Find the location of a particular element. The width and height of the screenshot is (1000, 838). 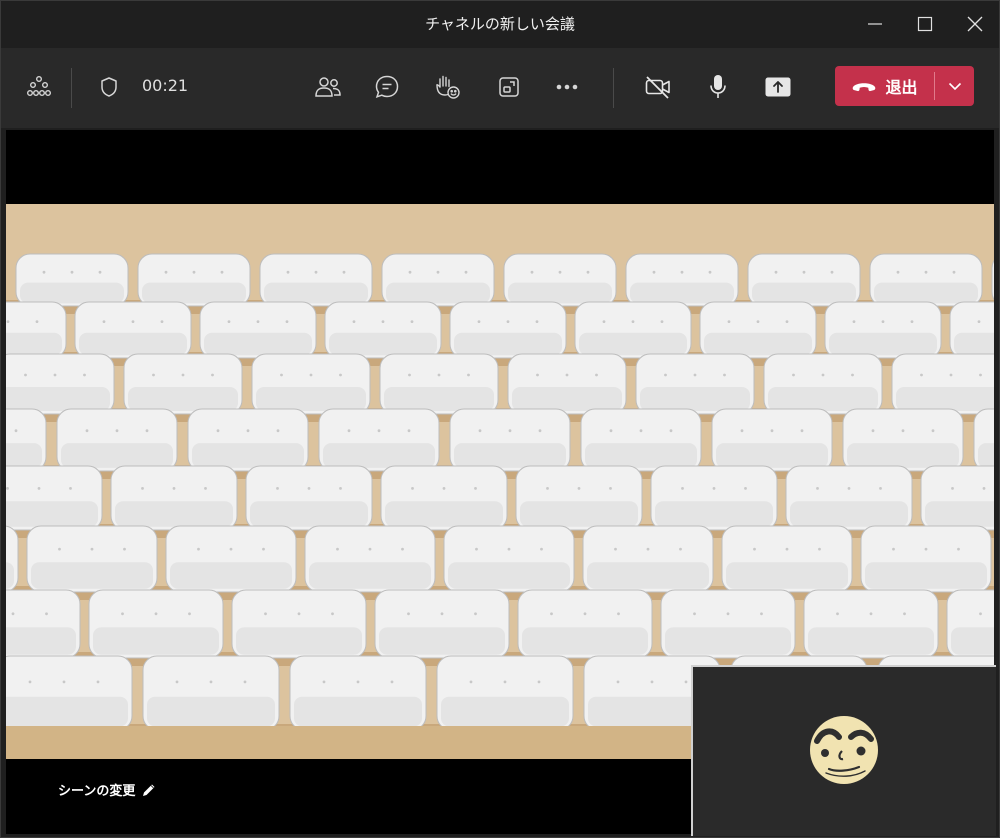

close-button is located at coordinates (975, 24).